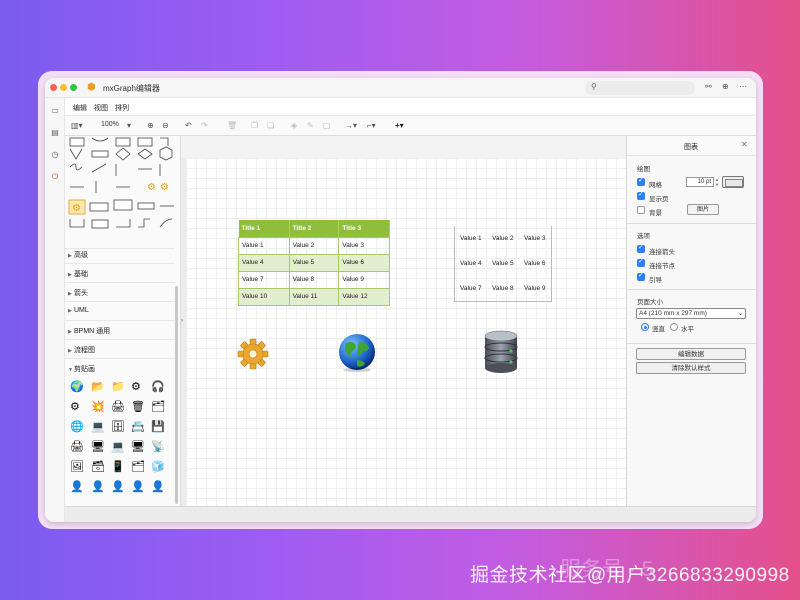 This screenshot has width=800, height=600. I want to click on history-icon: ◷, so click(55, 155).